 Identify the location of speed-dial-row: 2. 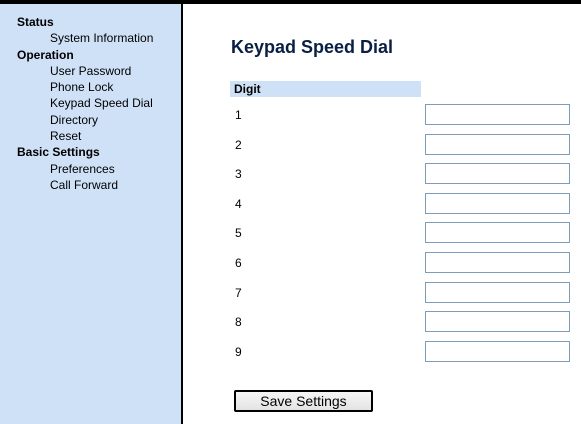
(402, 145).